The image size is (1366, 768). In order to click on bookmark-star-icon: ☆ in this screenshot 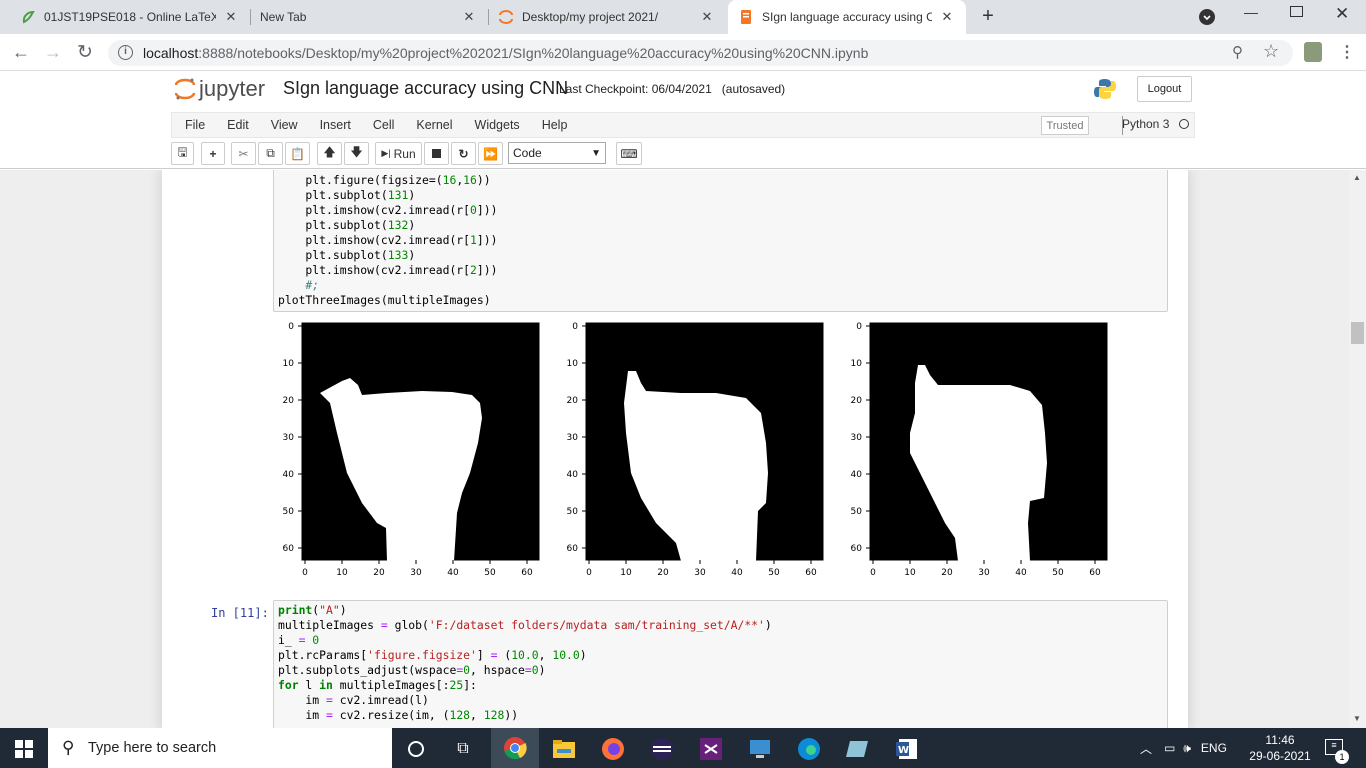, I will do `click(1271, 51)`.